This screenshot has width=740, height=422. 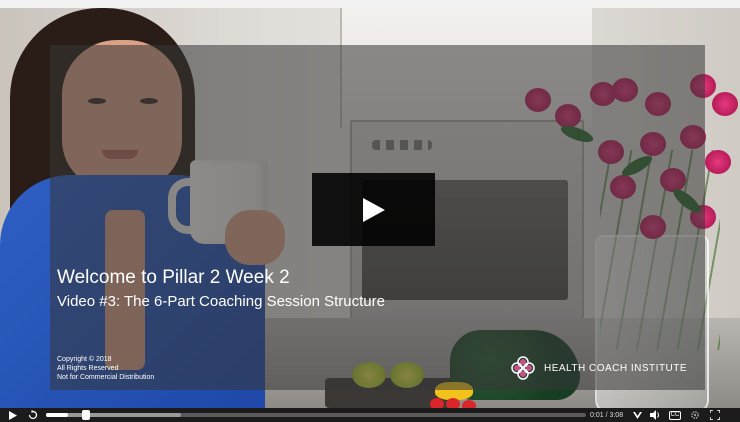 I want to click on replay-button, so click(x=33, y=415).